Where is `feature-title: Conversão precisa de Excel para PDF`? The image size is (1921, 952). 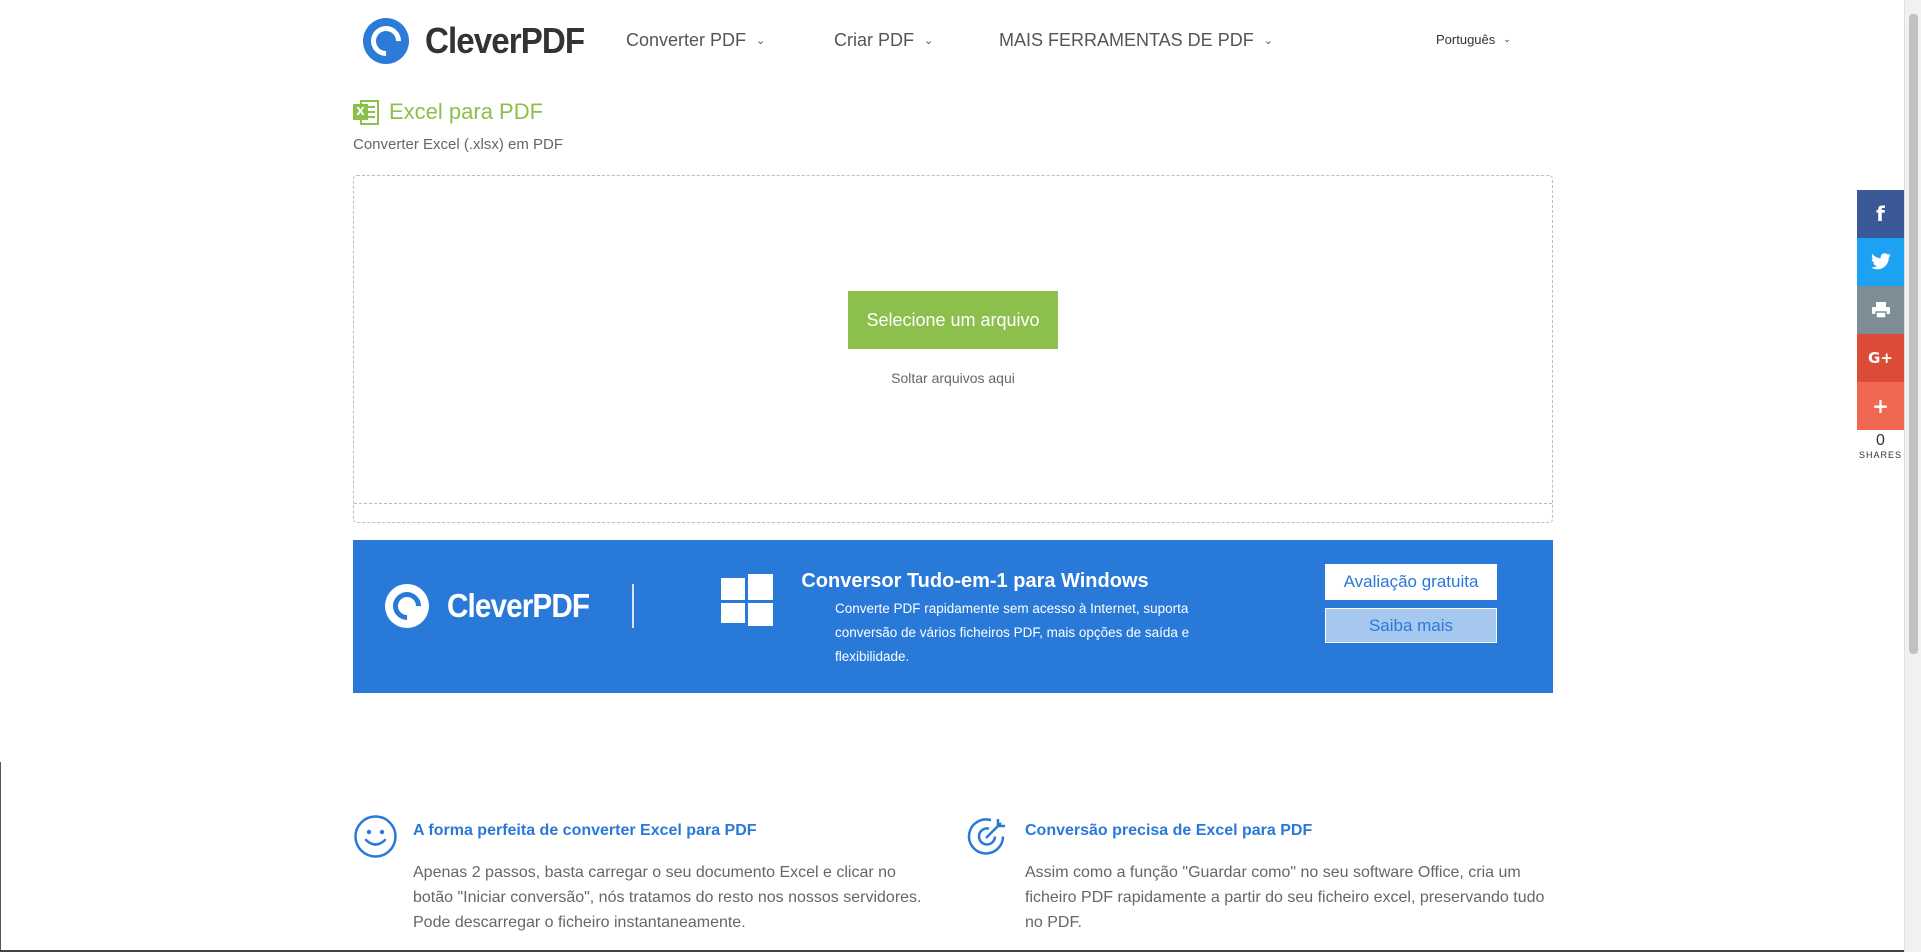 feature-title: Conversão precisa de Excel para PDF is located at coordinates (1169, 830).